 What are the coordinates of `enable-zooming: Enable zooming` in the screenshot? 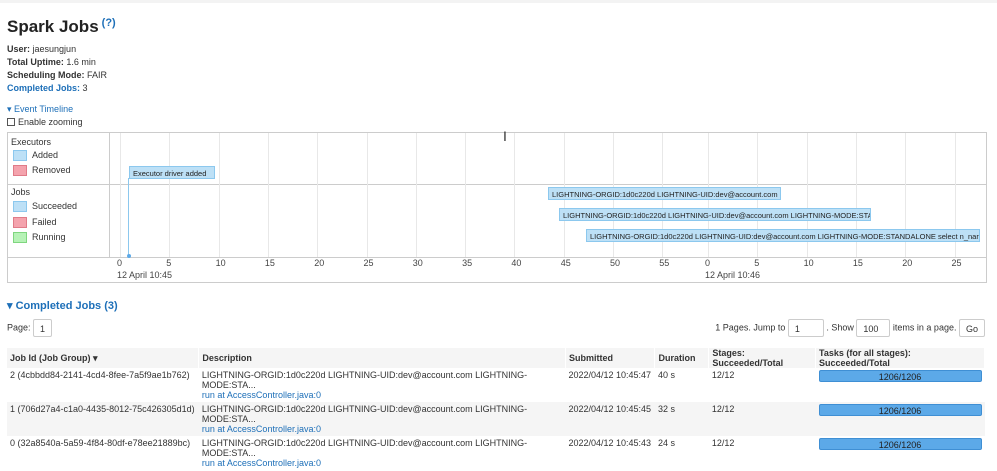 It's located at (45, 122).